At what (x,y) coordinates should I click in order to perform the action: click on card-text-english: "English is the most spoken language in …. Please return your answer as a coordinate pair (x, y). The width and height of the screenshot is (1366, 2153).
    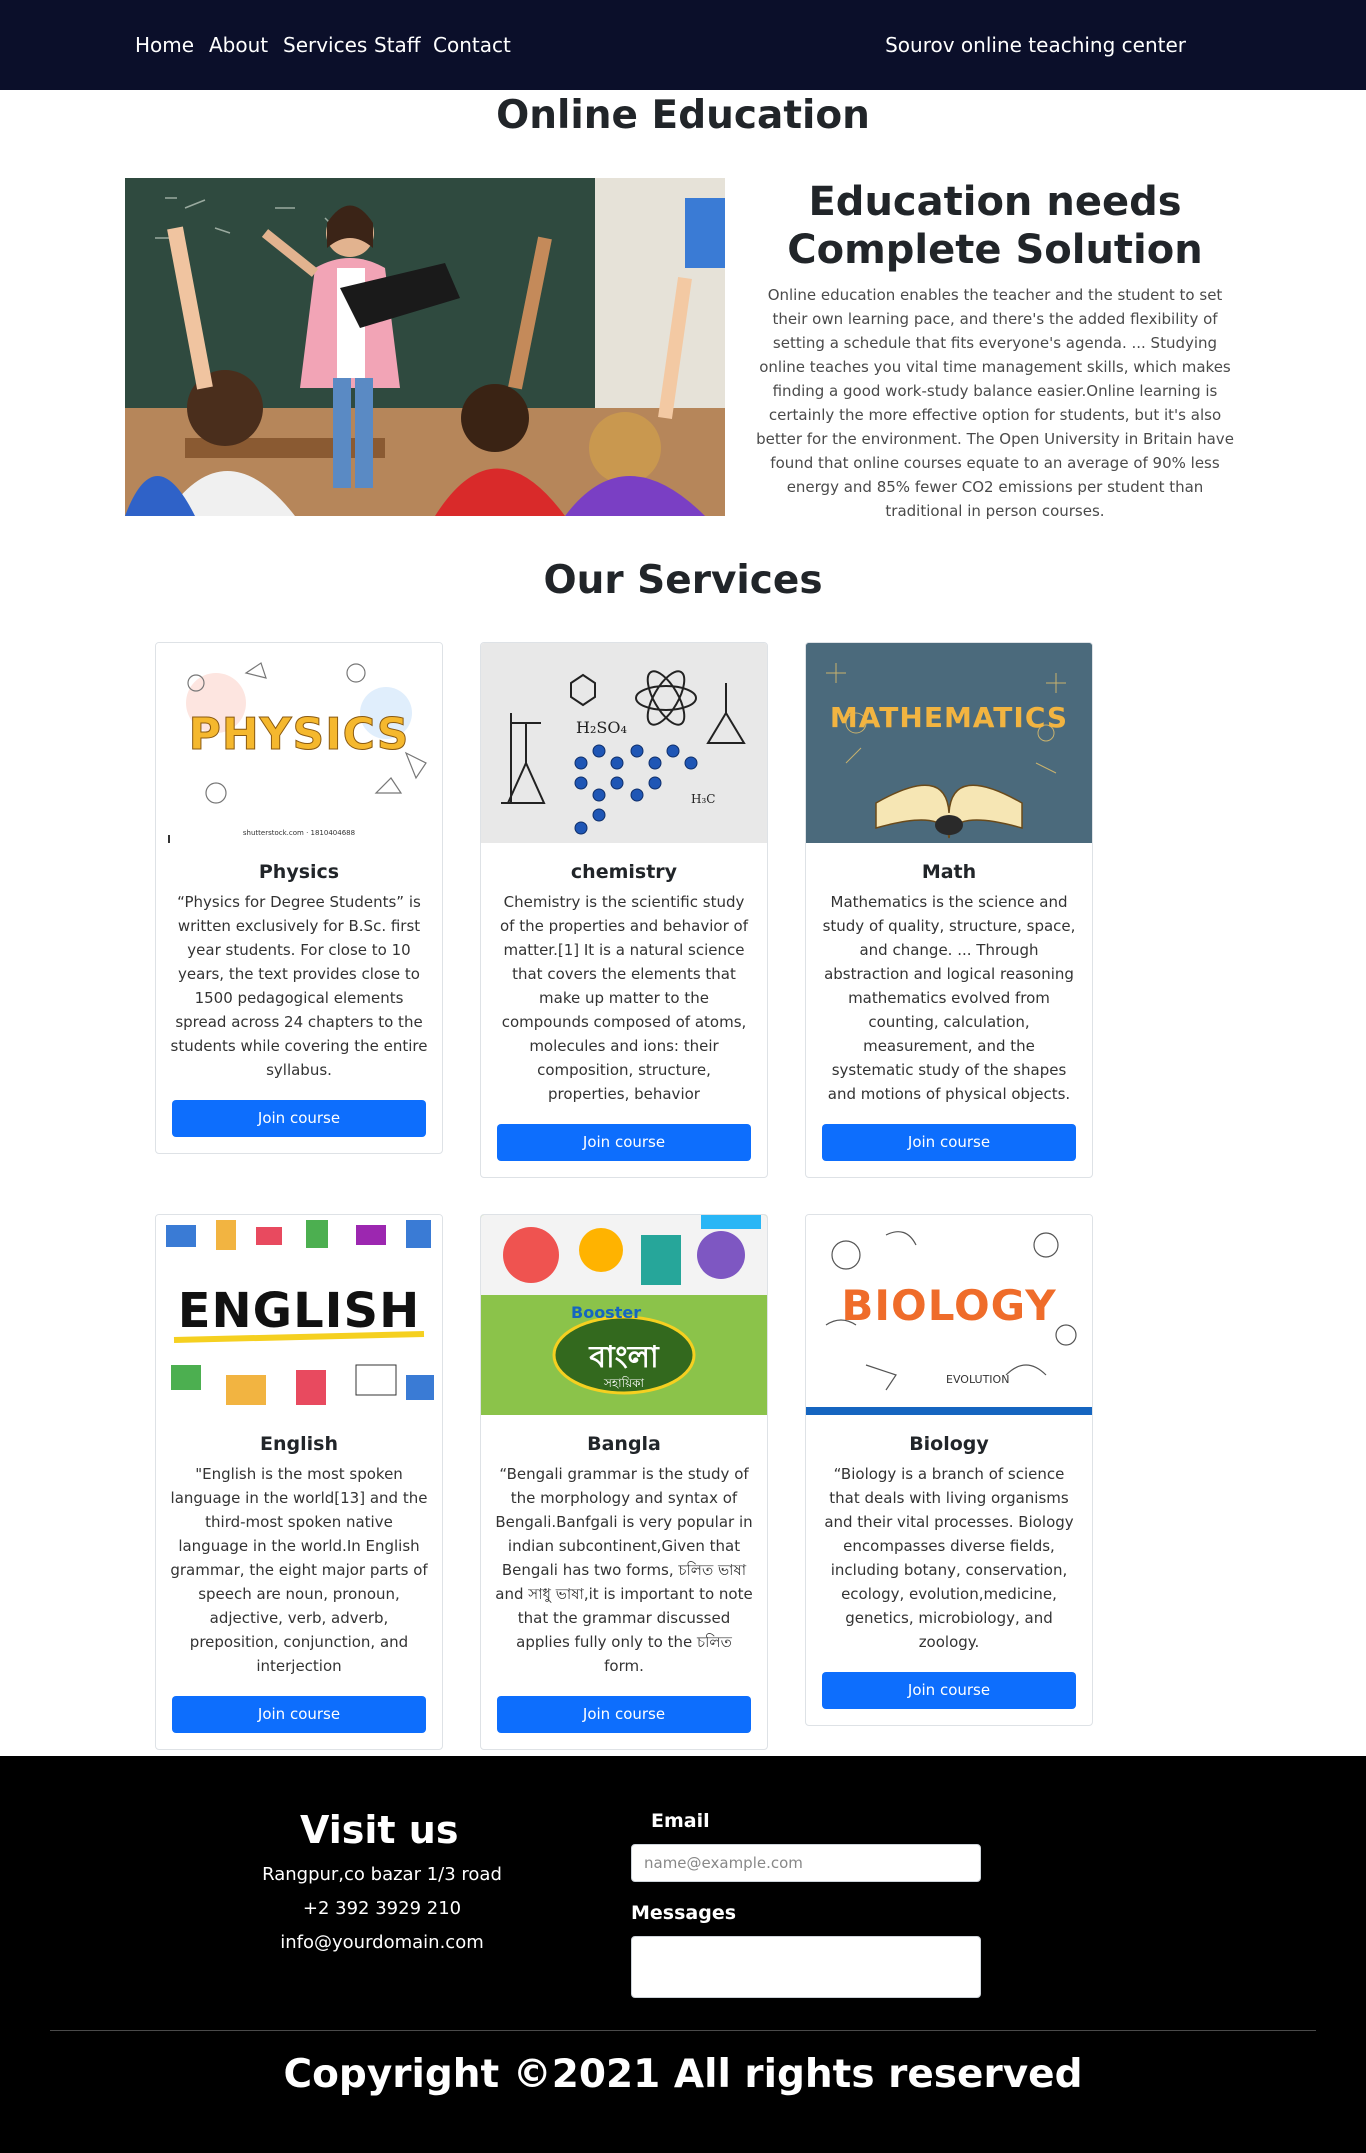
    Looking at the image, I should click on (299, 1570).